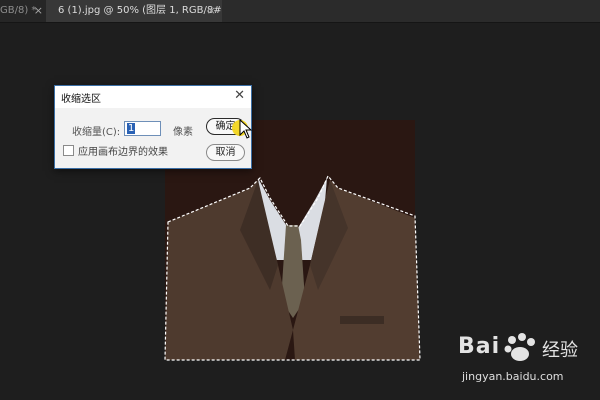 The height and width of the screenshot is (400, 600). What do you see at coordinates (560, 350) in the screenshot?
I see `watermark-suffix: 经验` at bounding box center [560, 350].